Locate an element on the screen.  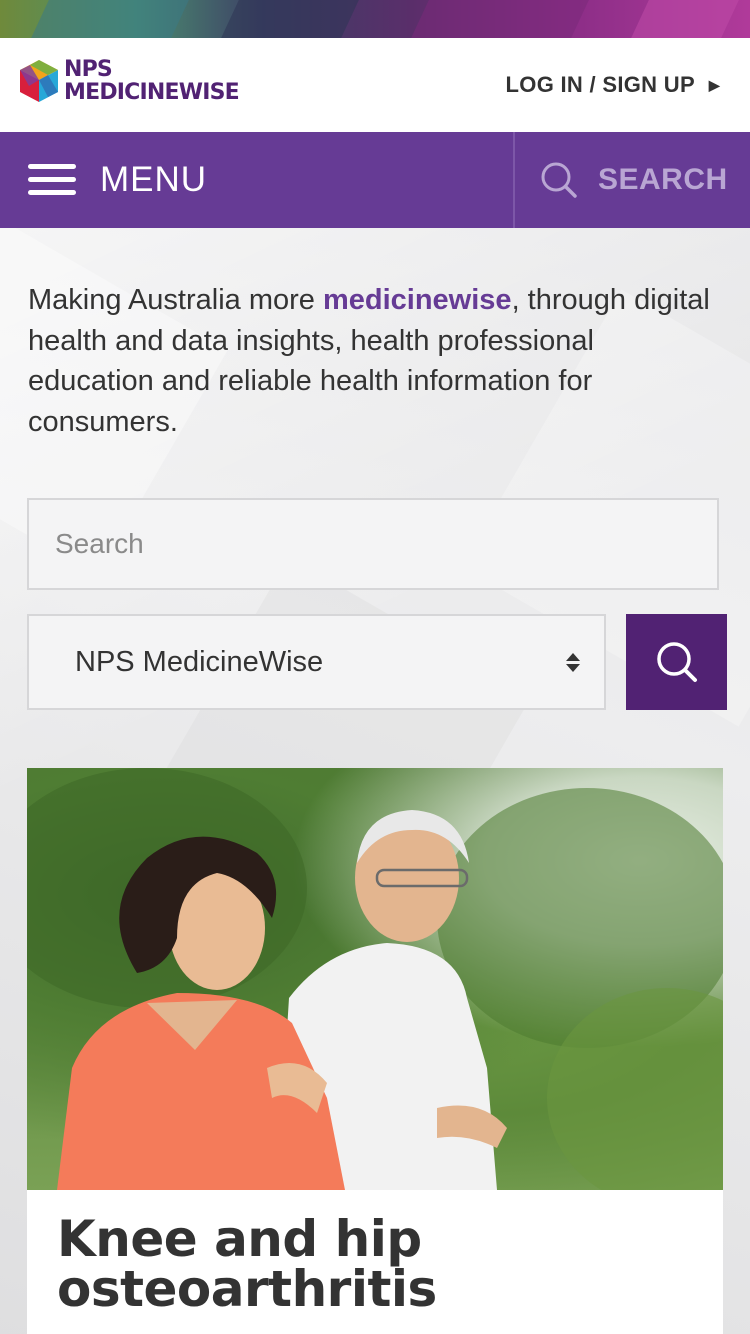
site-logo: NPS MEDICINEWISE is located at coordinates (129, 81).